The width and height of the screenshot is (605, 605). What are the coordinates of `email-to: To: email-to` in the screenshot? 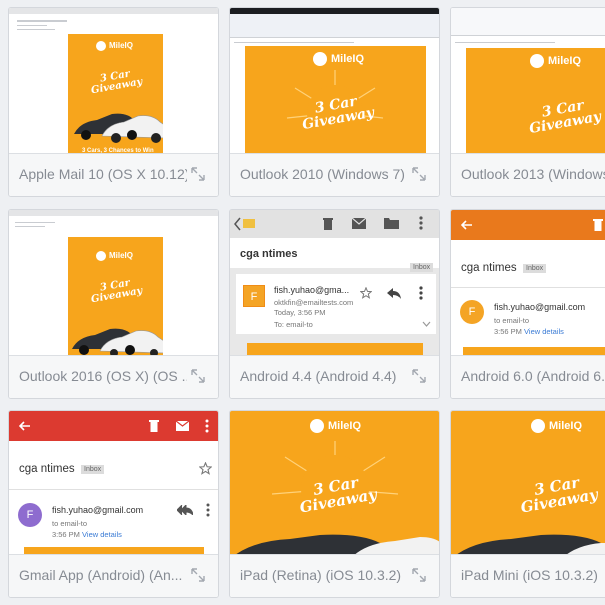 It's located at (293, 324).